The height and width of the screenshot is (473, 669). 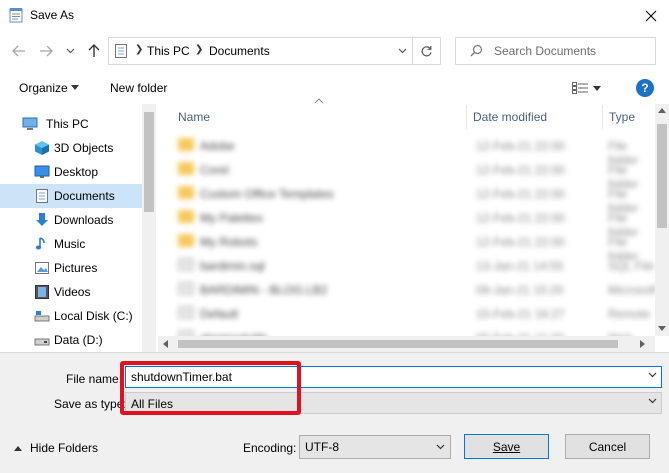 I want to click on help-button: ?, so click(x=645, y=88).